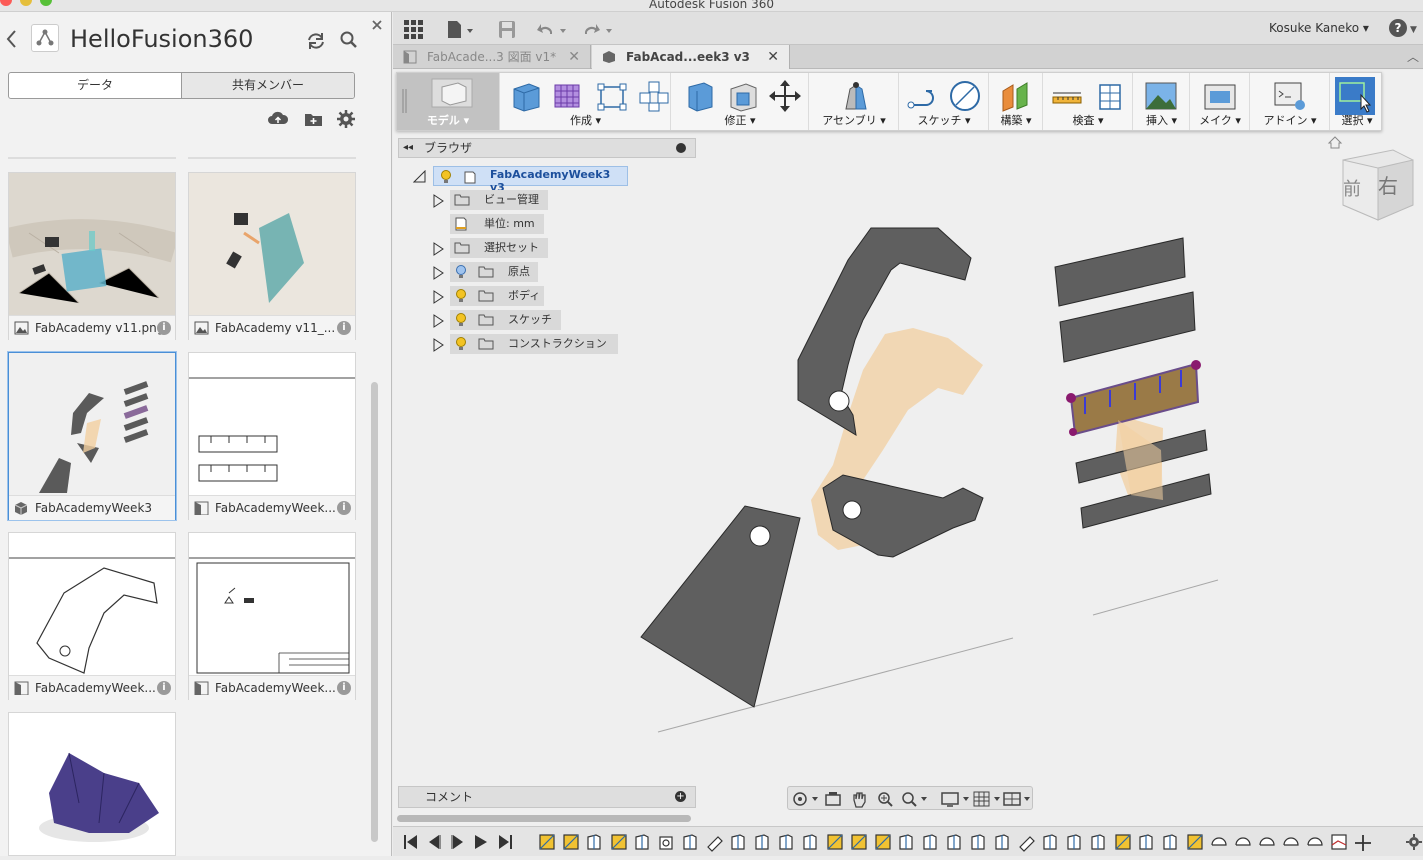  Describe the element at coordinates (1067, 96) in the screenshot. I see `measure-icon` at that location.